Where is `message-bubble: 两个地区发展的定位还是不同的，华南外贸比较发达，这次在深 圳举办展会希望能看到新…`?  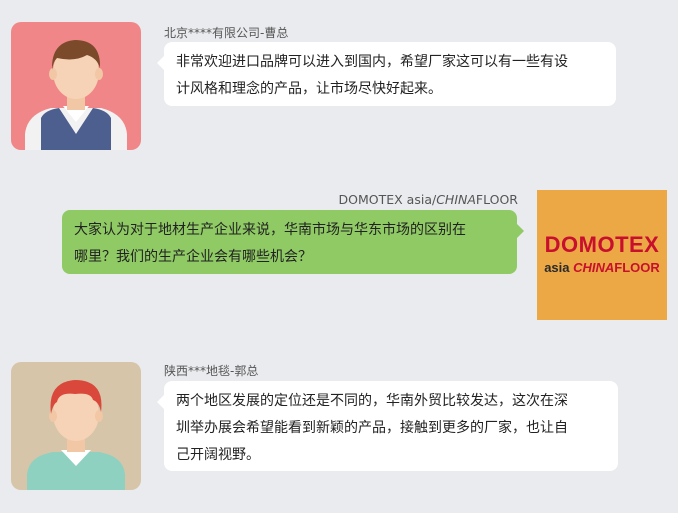 message-bubble: 两个地区发展的定位还是不同的，华南外贸比较发达，这次在深 圳举办展会希望能看到新… is located at coordinates (387, 426).